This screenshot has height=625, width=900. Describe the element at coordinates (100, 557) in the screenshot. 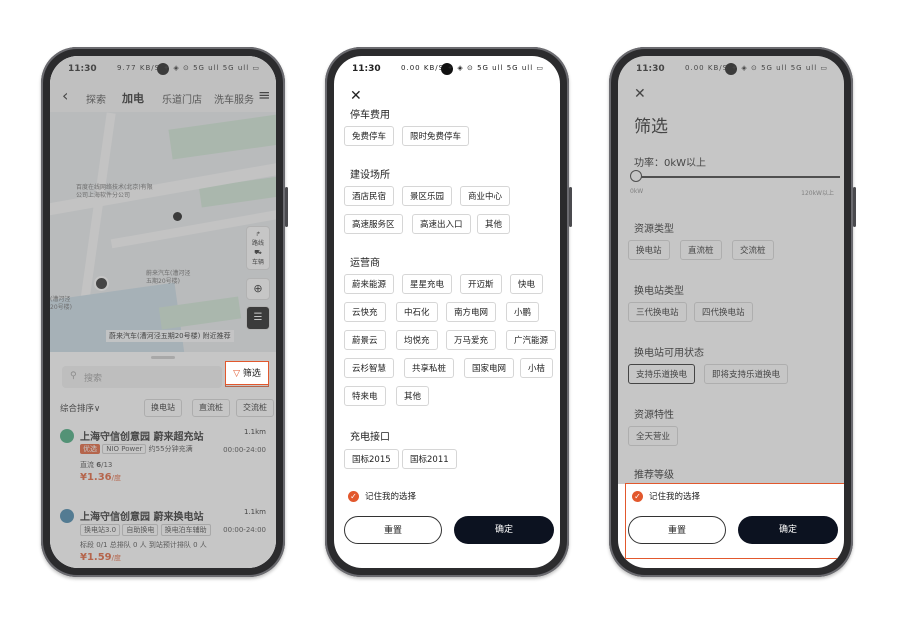

I see `station-price: ¥1.59/度` at that location.